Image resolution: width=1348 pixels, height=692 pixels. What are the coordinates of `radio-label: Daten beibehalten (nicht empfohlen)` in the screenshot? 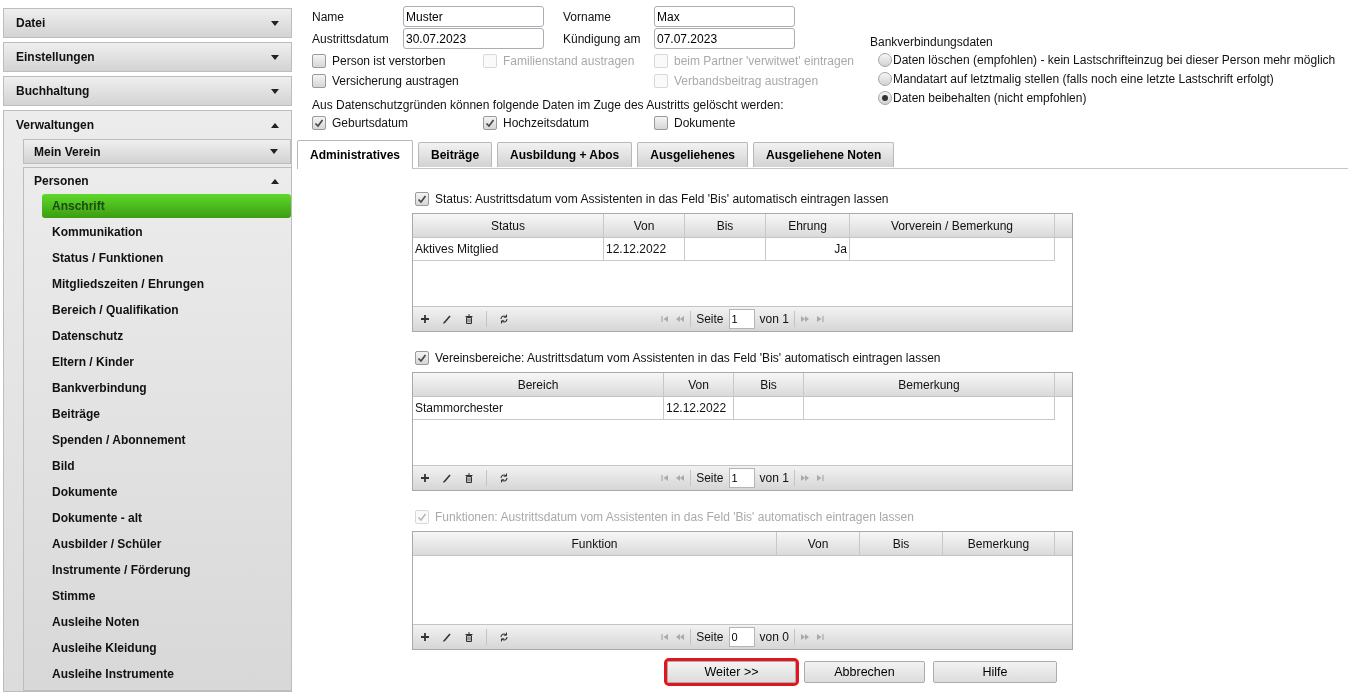 It's located at (990, 98).